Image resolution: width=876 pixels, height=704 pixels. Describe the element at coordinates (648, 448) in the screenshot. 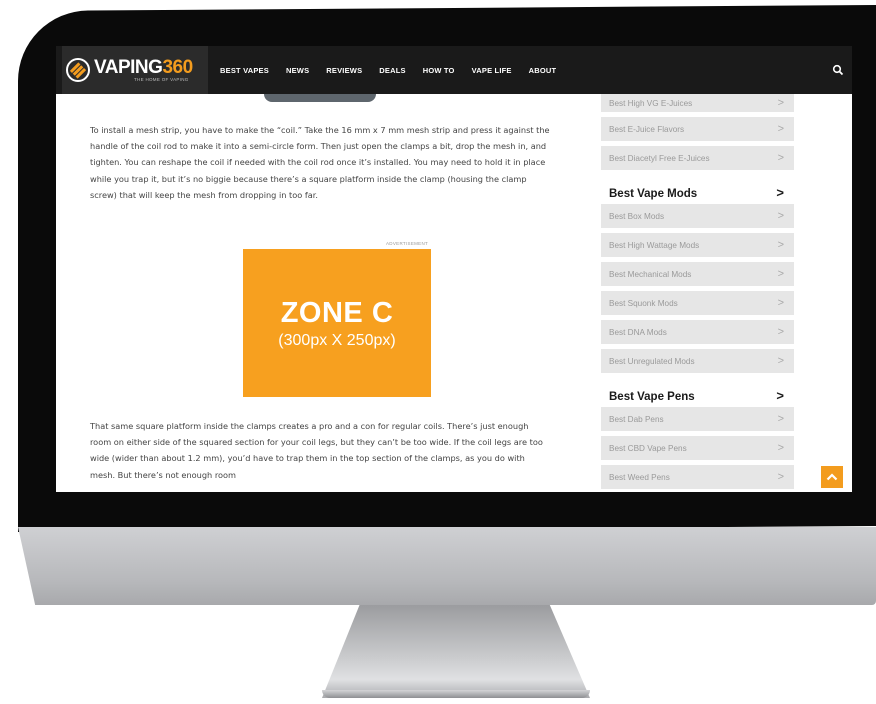

I see `sidebar-item-label: Best CBD Vape Pens` at that location.